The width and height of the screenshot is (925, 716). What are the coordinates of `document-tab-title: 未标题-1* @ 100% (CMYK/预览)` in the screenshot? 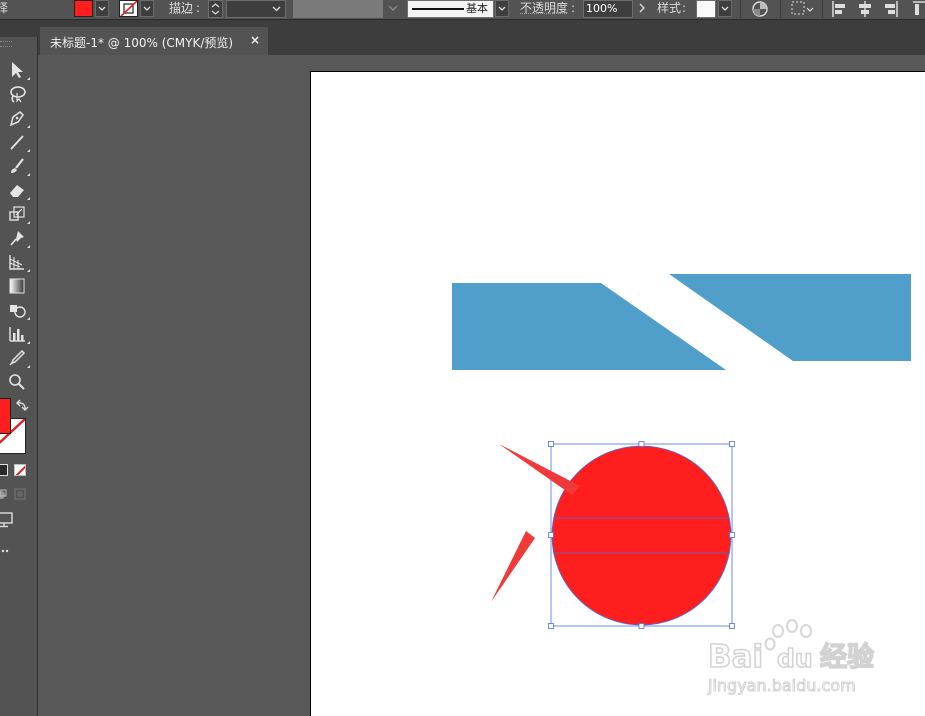 It's located at (142, 43).